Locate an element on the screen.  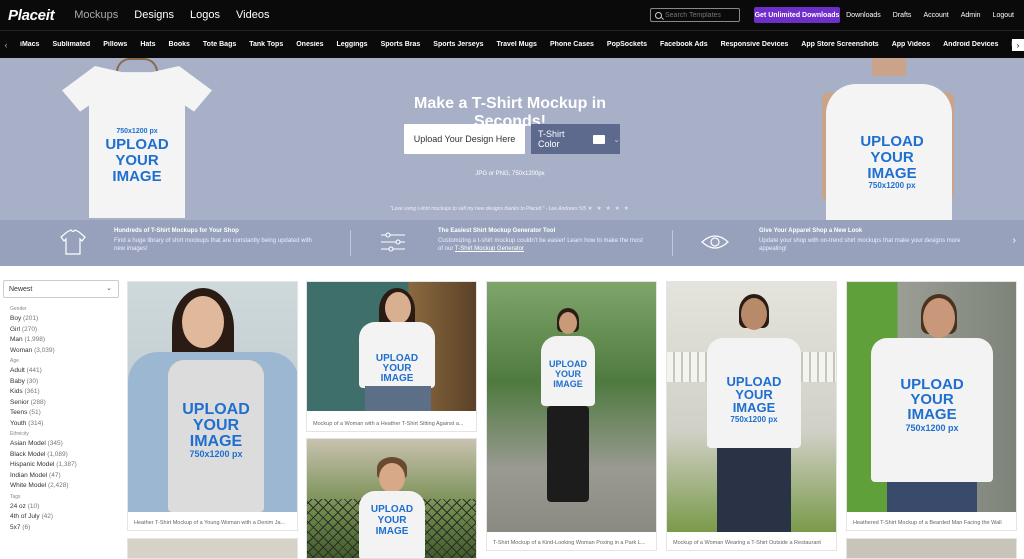
category-link: PopSockets is located at coordinates (627, 44).